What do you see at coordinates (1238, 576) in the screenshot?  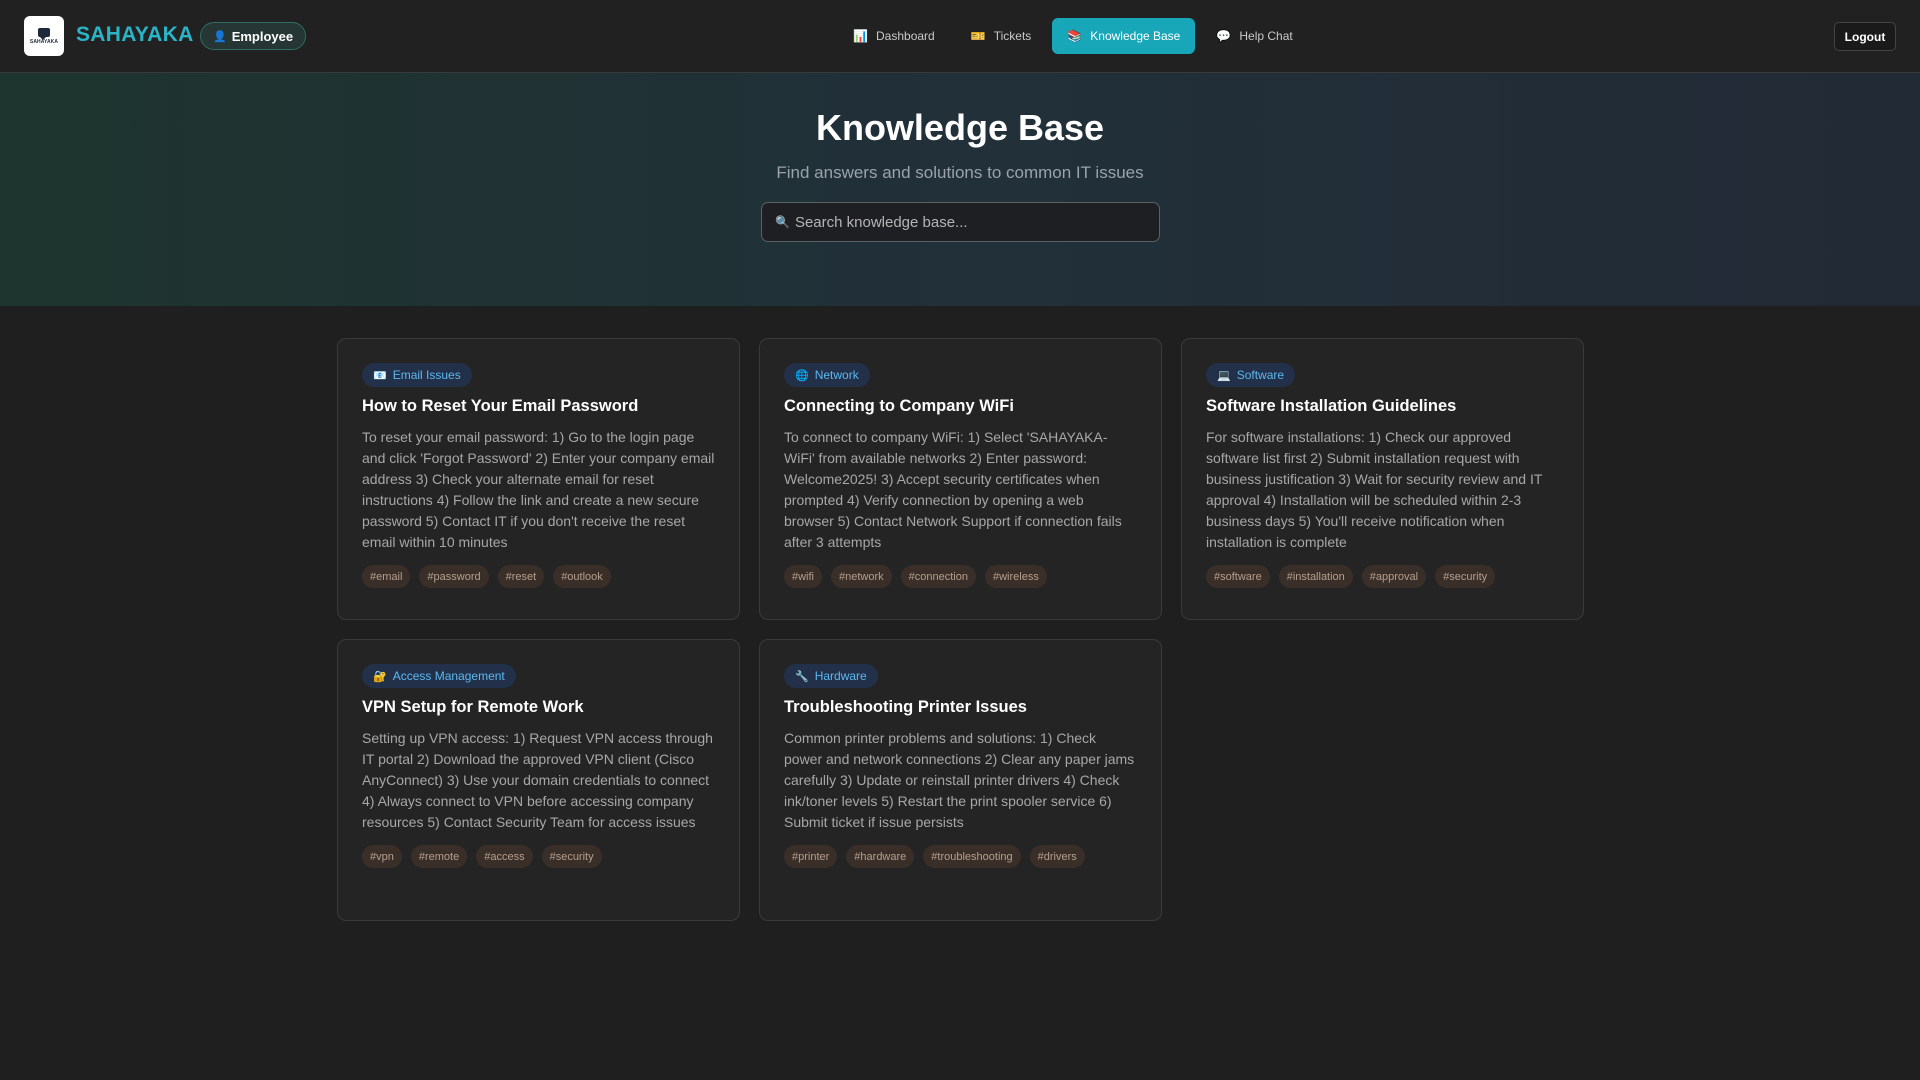 I see `tag: #software` at bounding box center [1238, 576].